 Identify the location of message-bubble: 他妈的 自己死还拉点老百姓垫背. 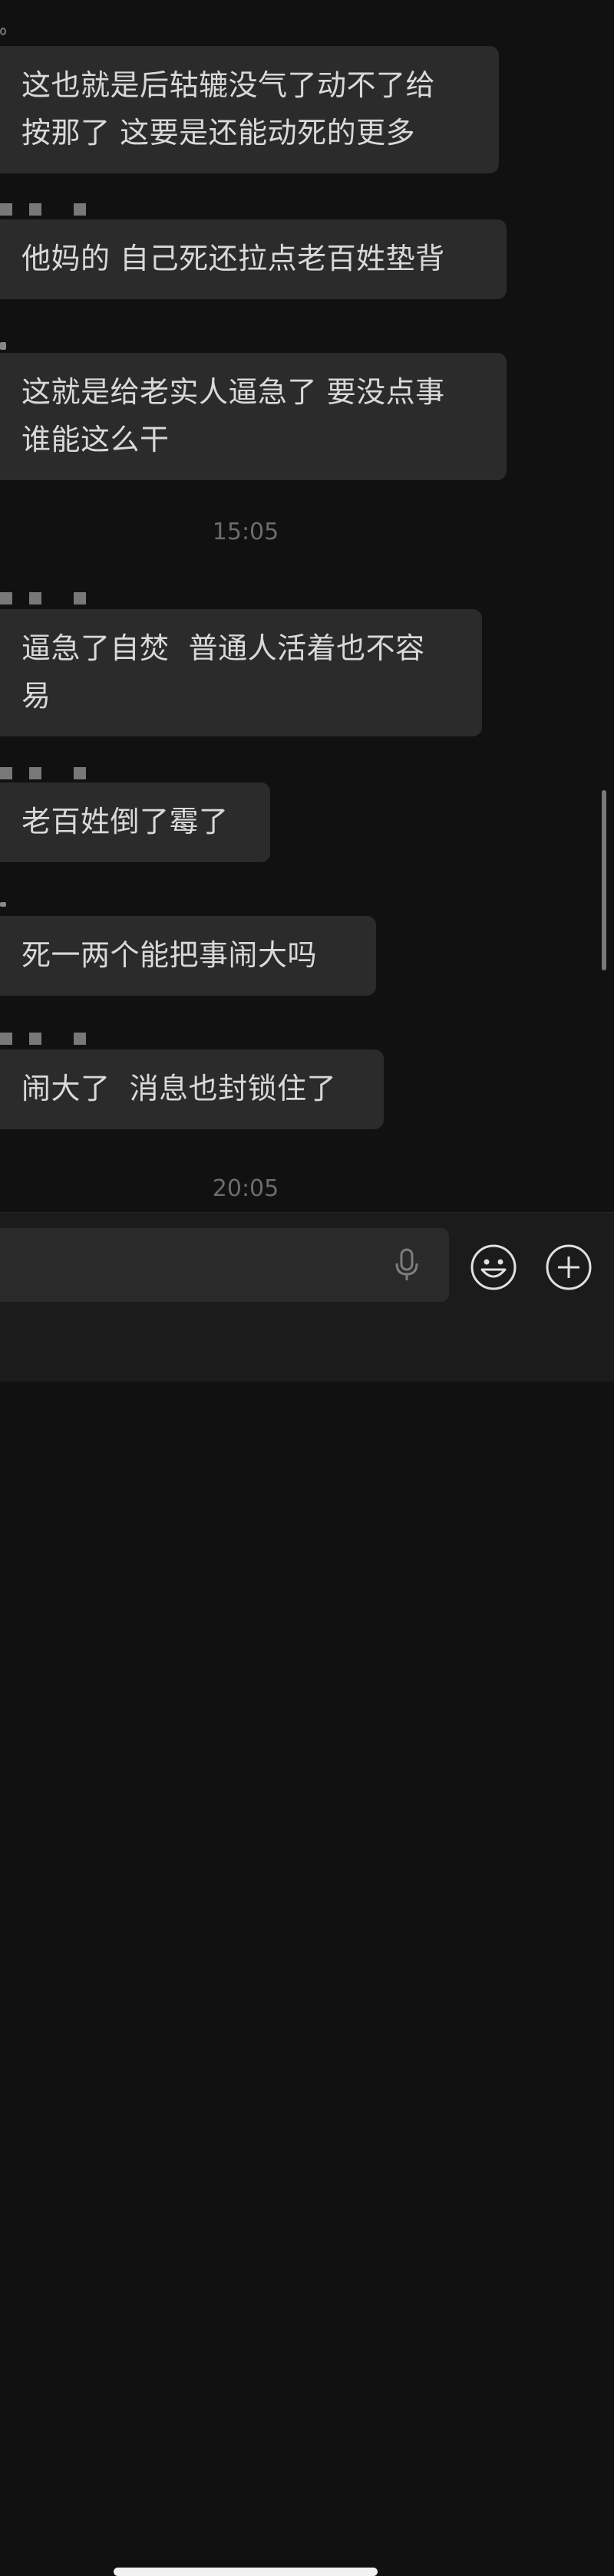
(253, 259).